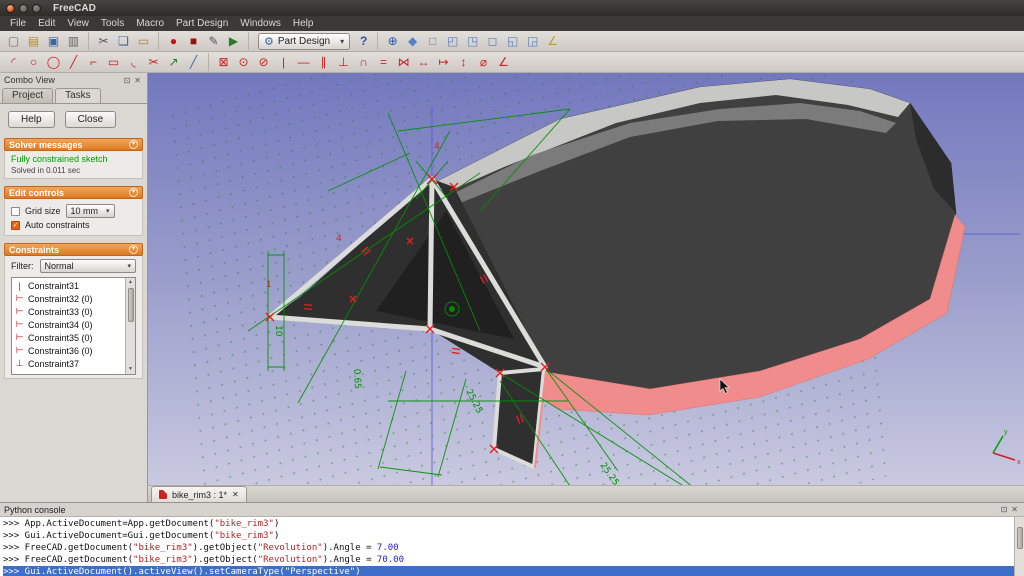 The width and height of the screenshot is (1024, 576). Describe the element at coordinates (423, 62) in the screenshot. I see `constraint-distance-icon: ↔` at that location.